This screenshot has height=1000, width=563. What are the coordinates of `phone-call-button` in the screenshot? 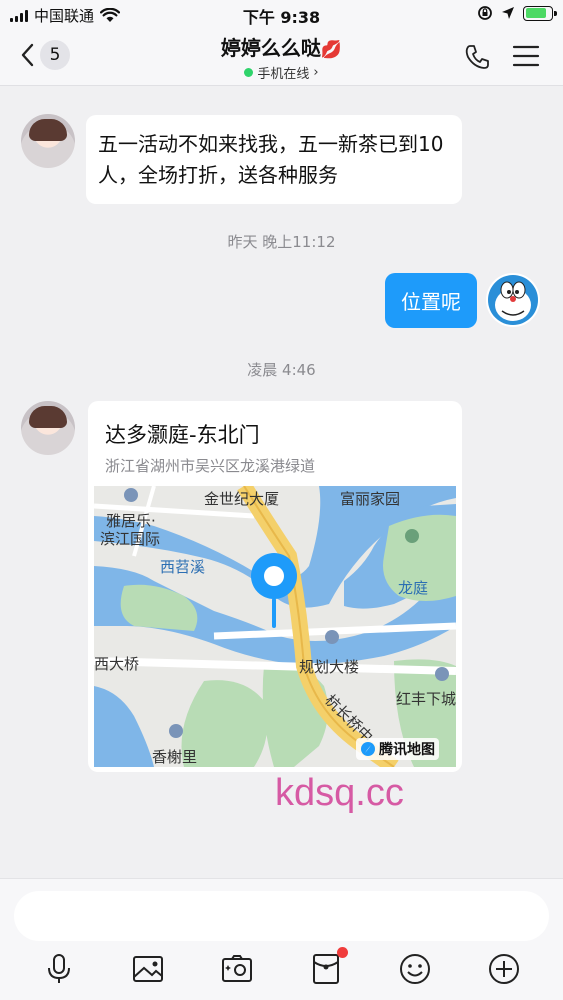 It's located at (477, 59).